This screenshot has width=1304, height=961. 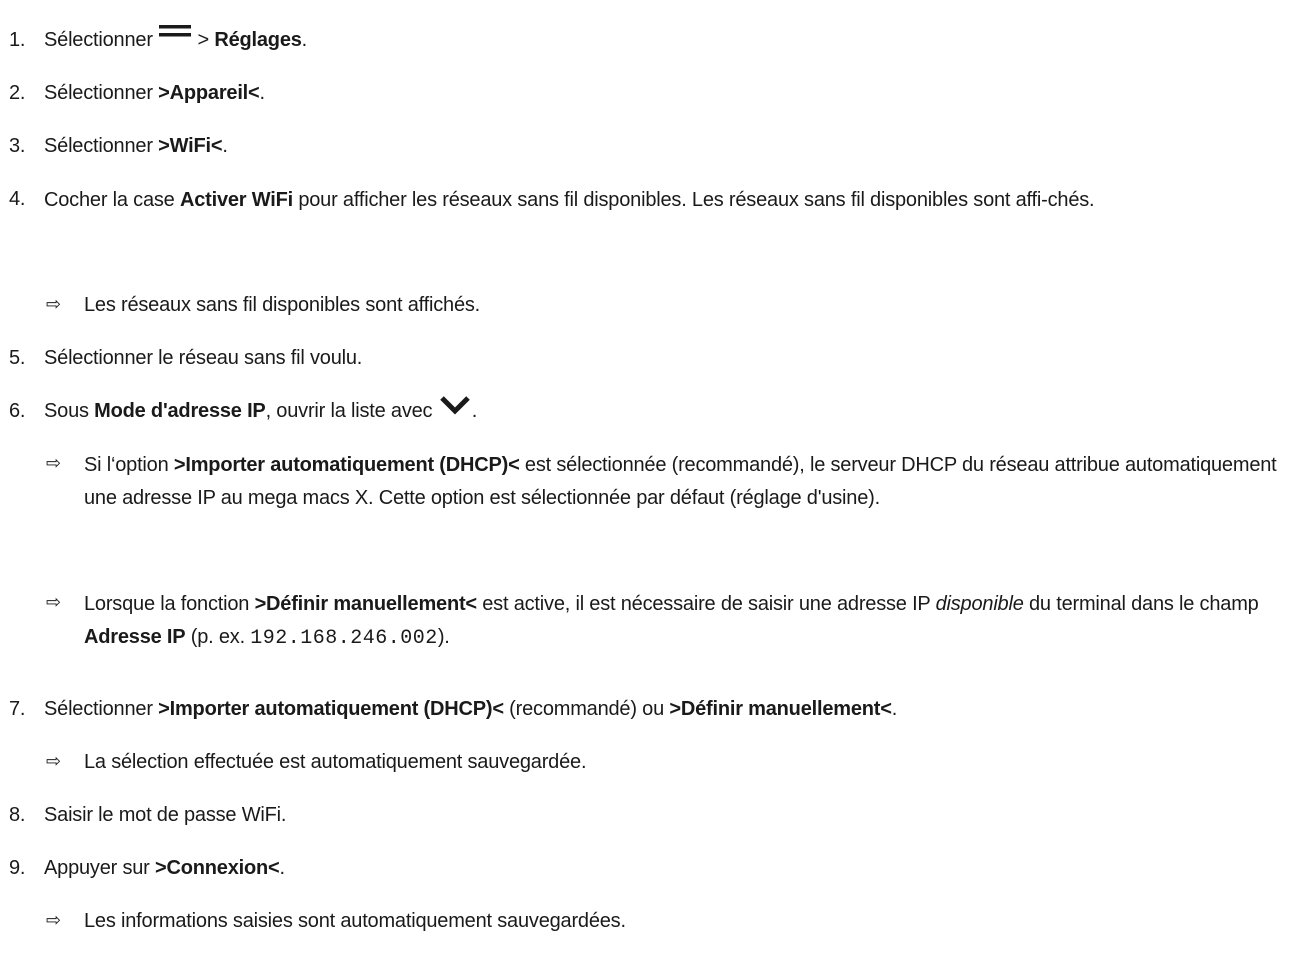 I want to click on label-reglages: Réglages, so click(x=258, y=40).